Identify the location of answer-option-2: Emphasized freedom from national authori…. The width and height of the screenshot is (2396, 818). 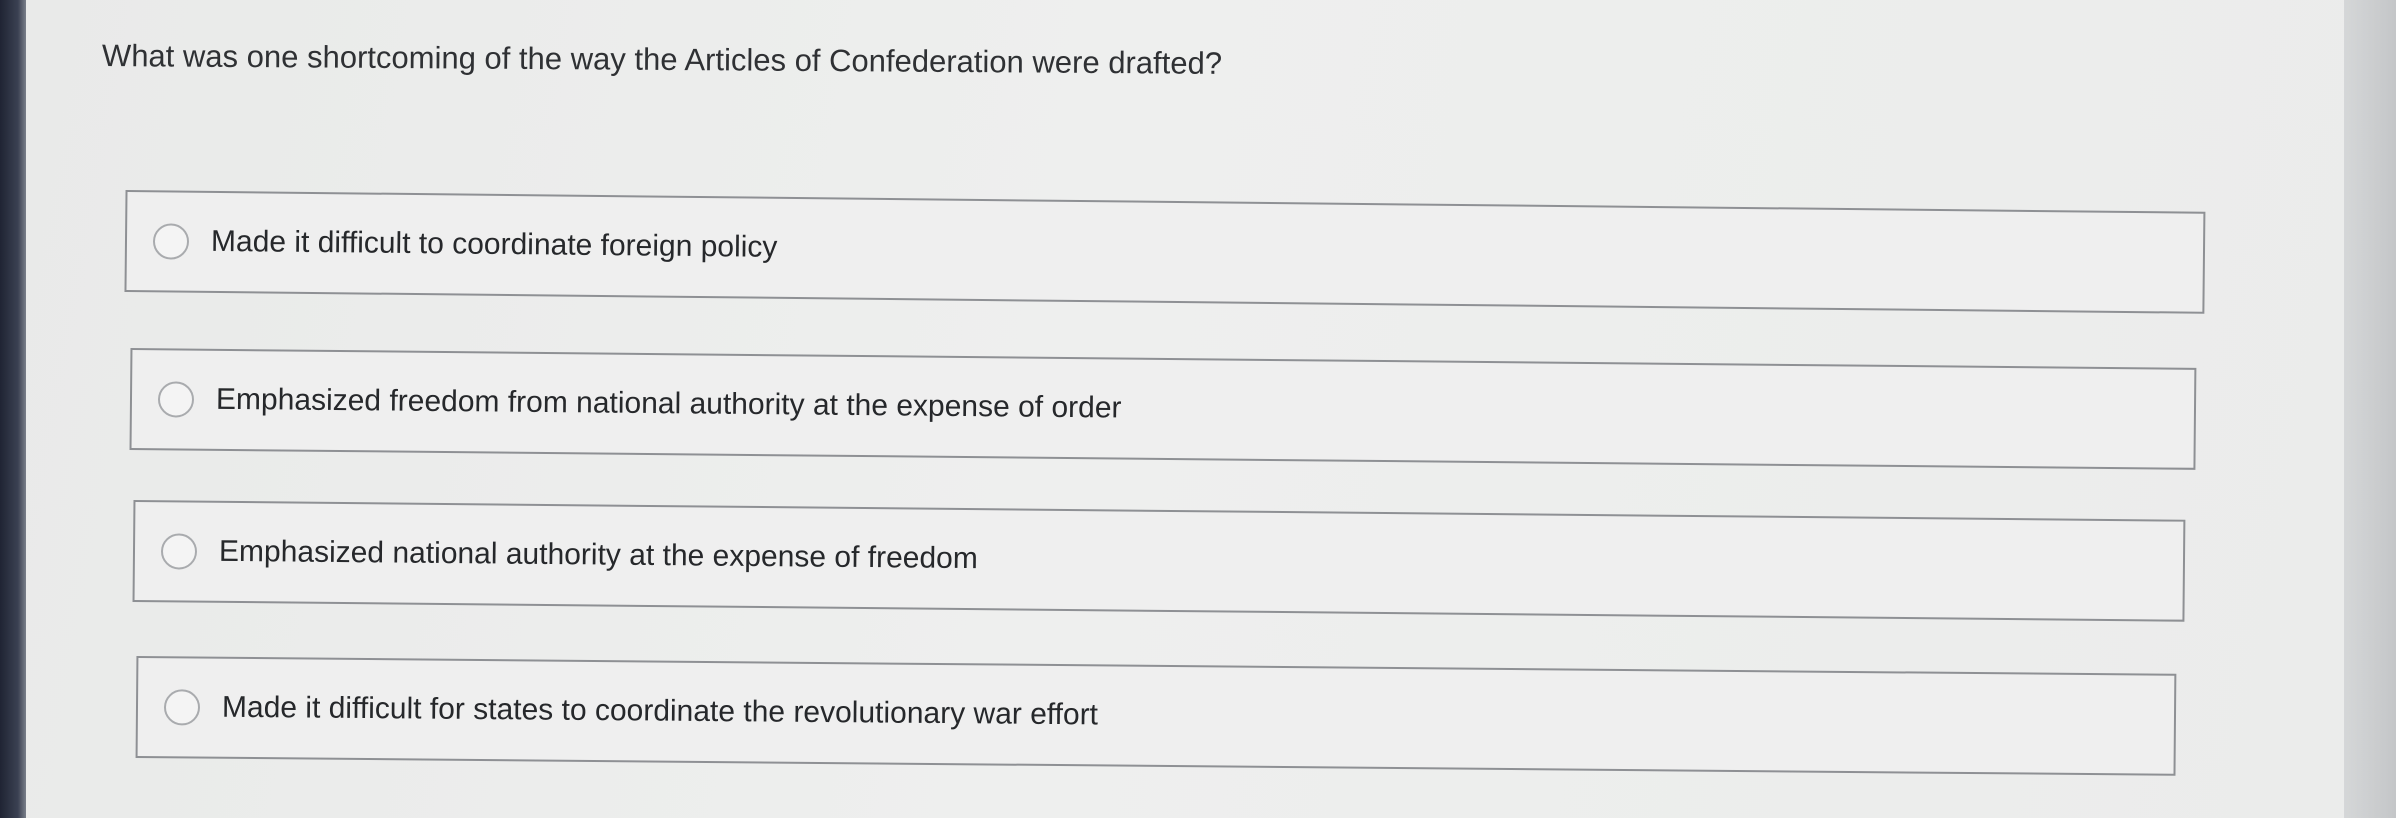
(1163, 409).